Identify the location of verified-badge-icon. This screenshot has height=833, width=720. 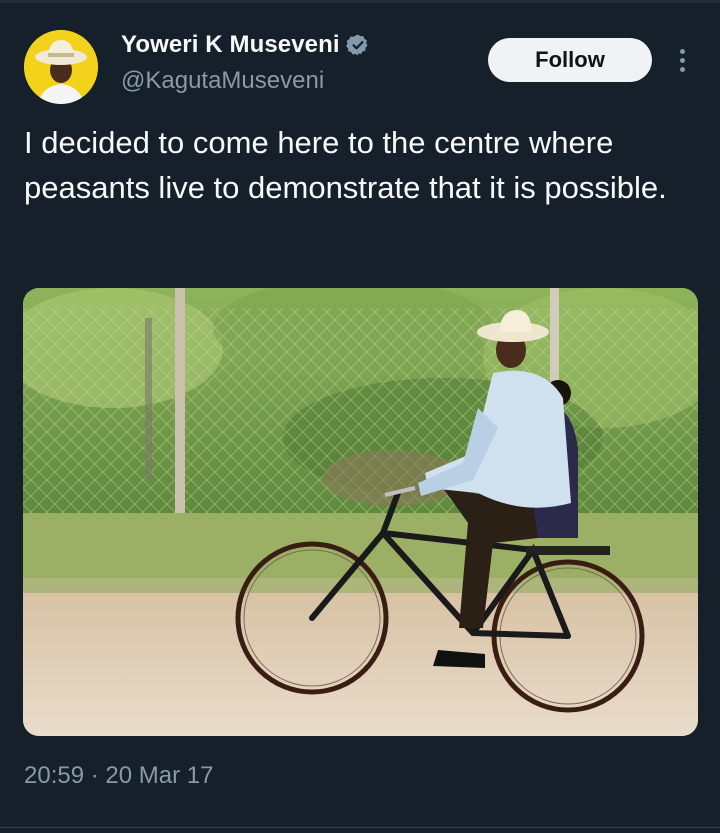
(356, 45).